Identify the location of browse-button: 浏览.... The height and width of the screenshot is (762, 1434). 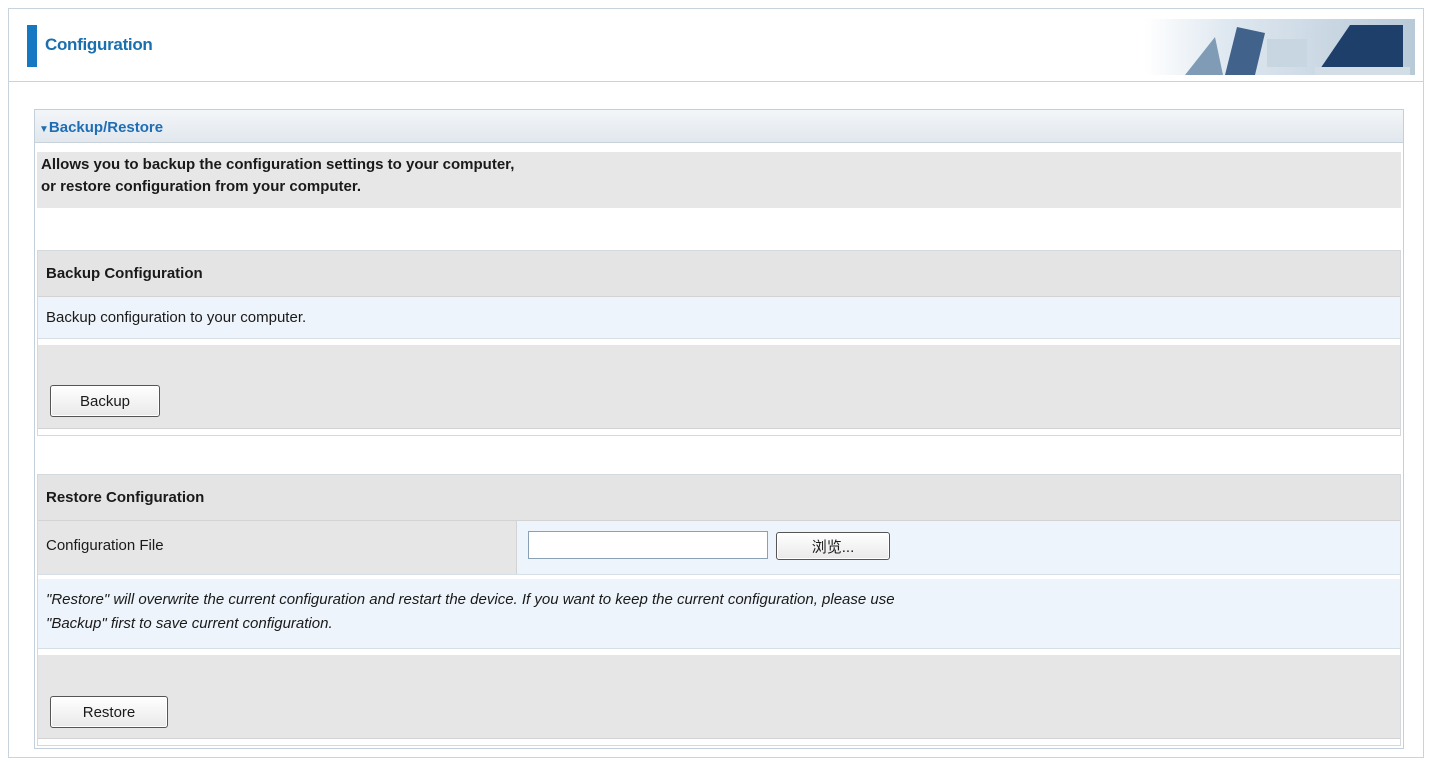
(833, 546).